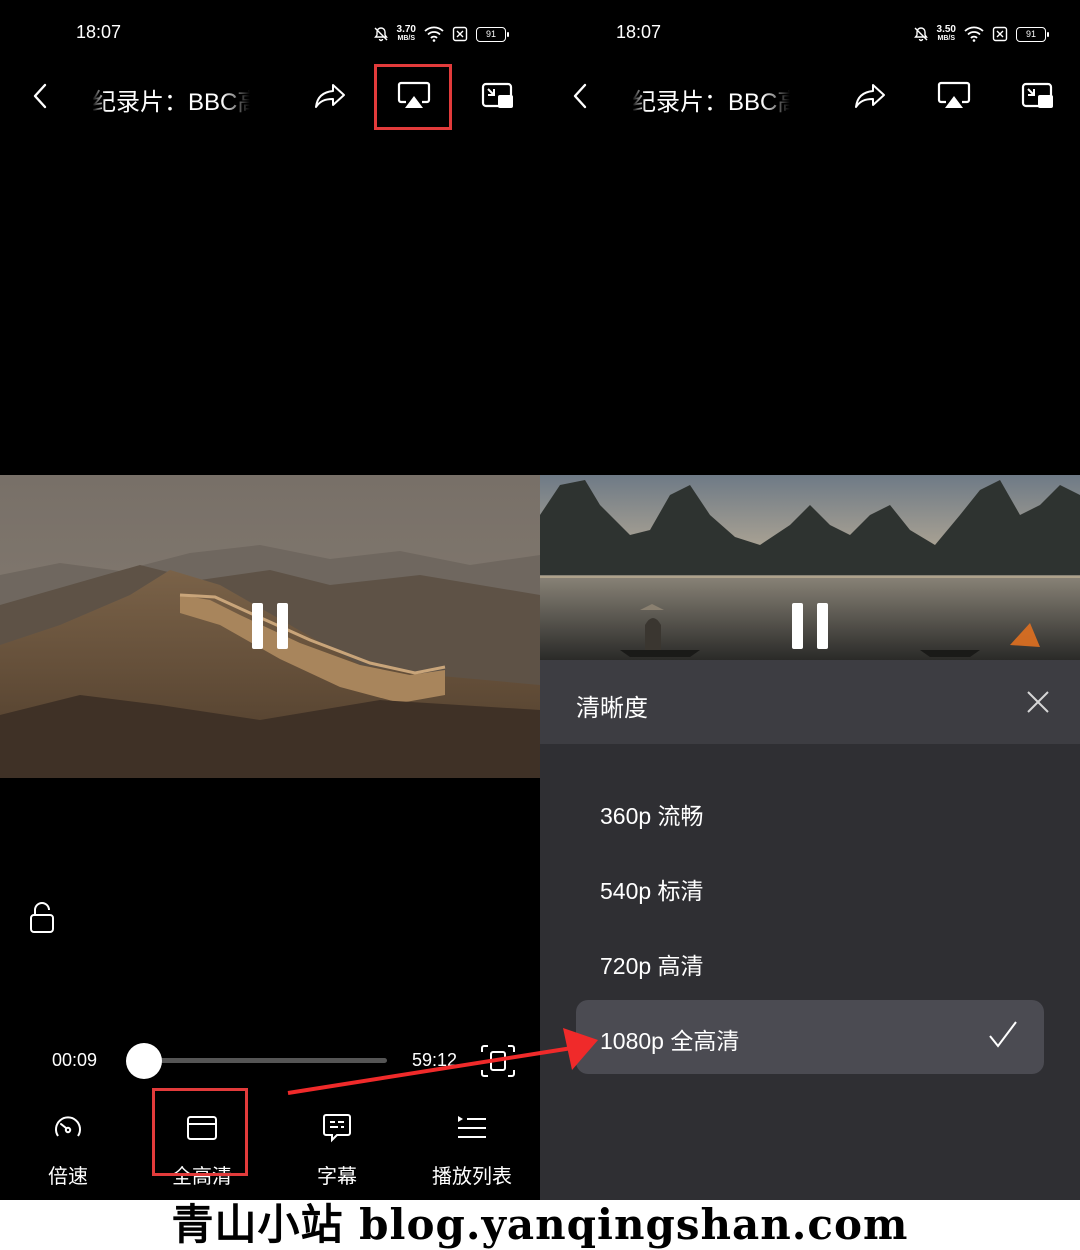  Describe the element at coordinates (68, 1149) in the screenshot. I see `speed-tool: 倍速` at that location.